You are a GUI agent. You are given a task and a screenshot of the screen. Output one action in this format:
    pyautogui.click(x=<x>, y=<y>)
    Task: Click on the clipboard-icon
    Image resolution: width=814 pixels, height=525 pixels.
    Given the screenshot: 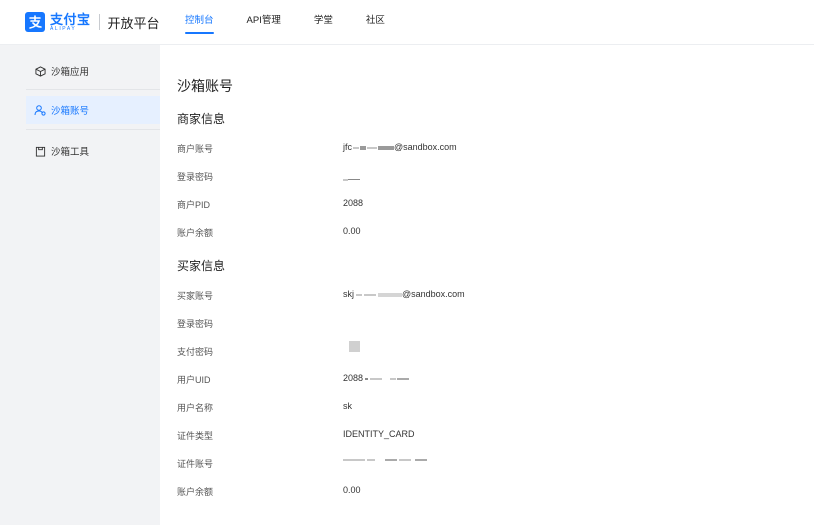 What is the action you would take?
    pyautogui.click(x=40, y=151)
    